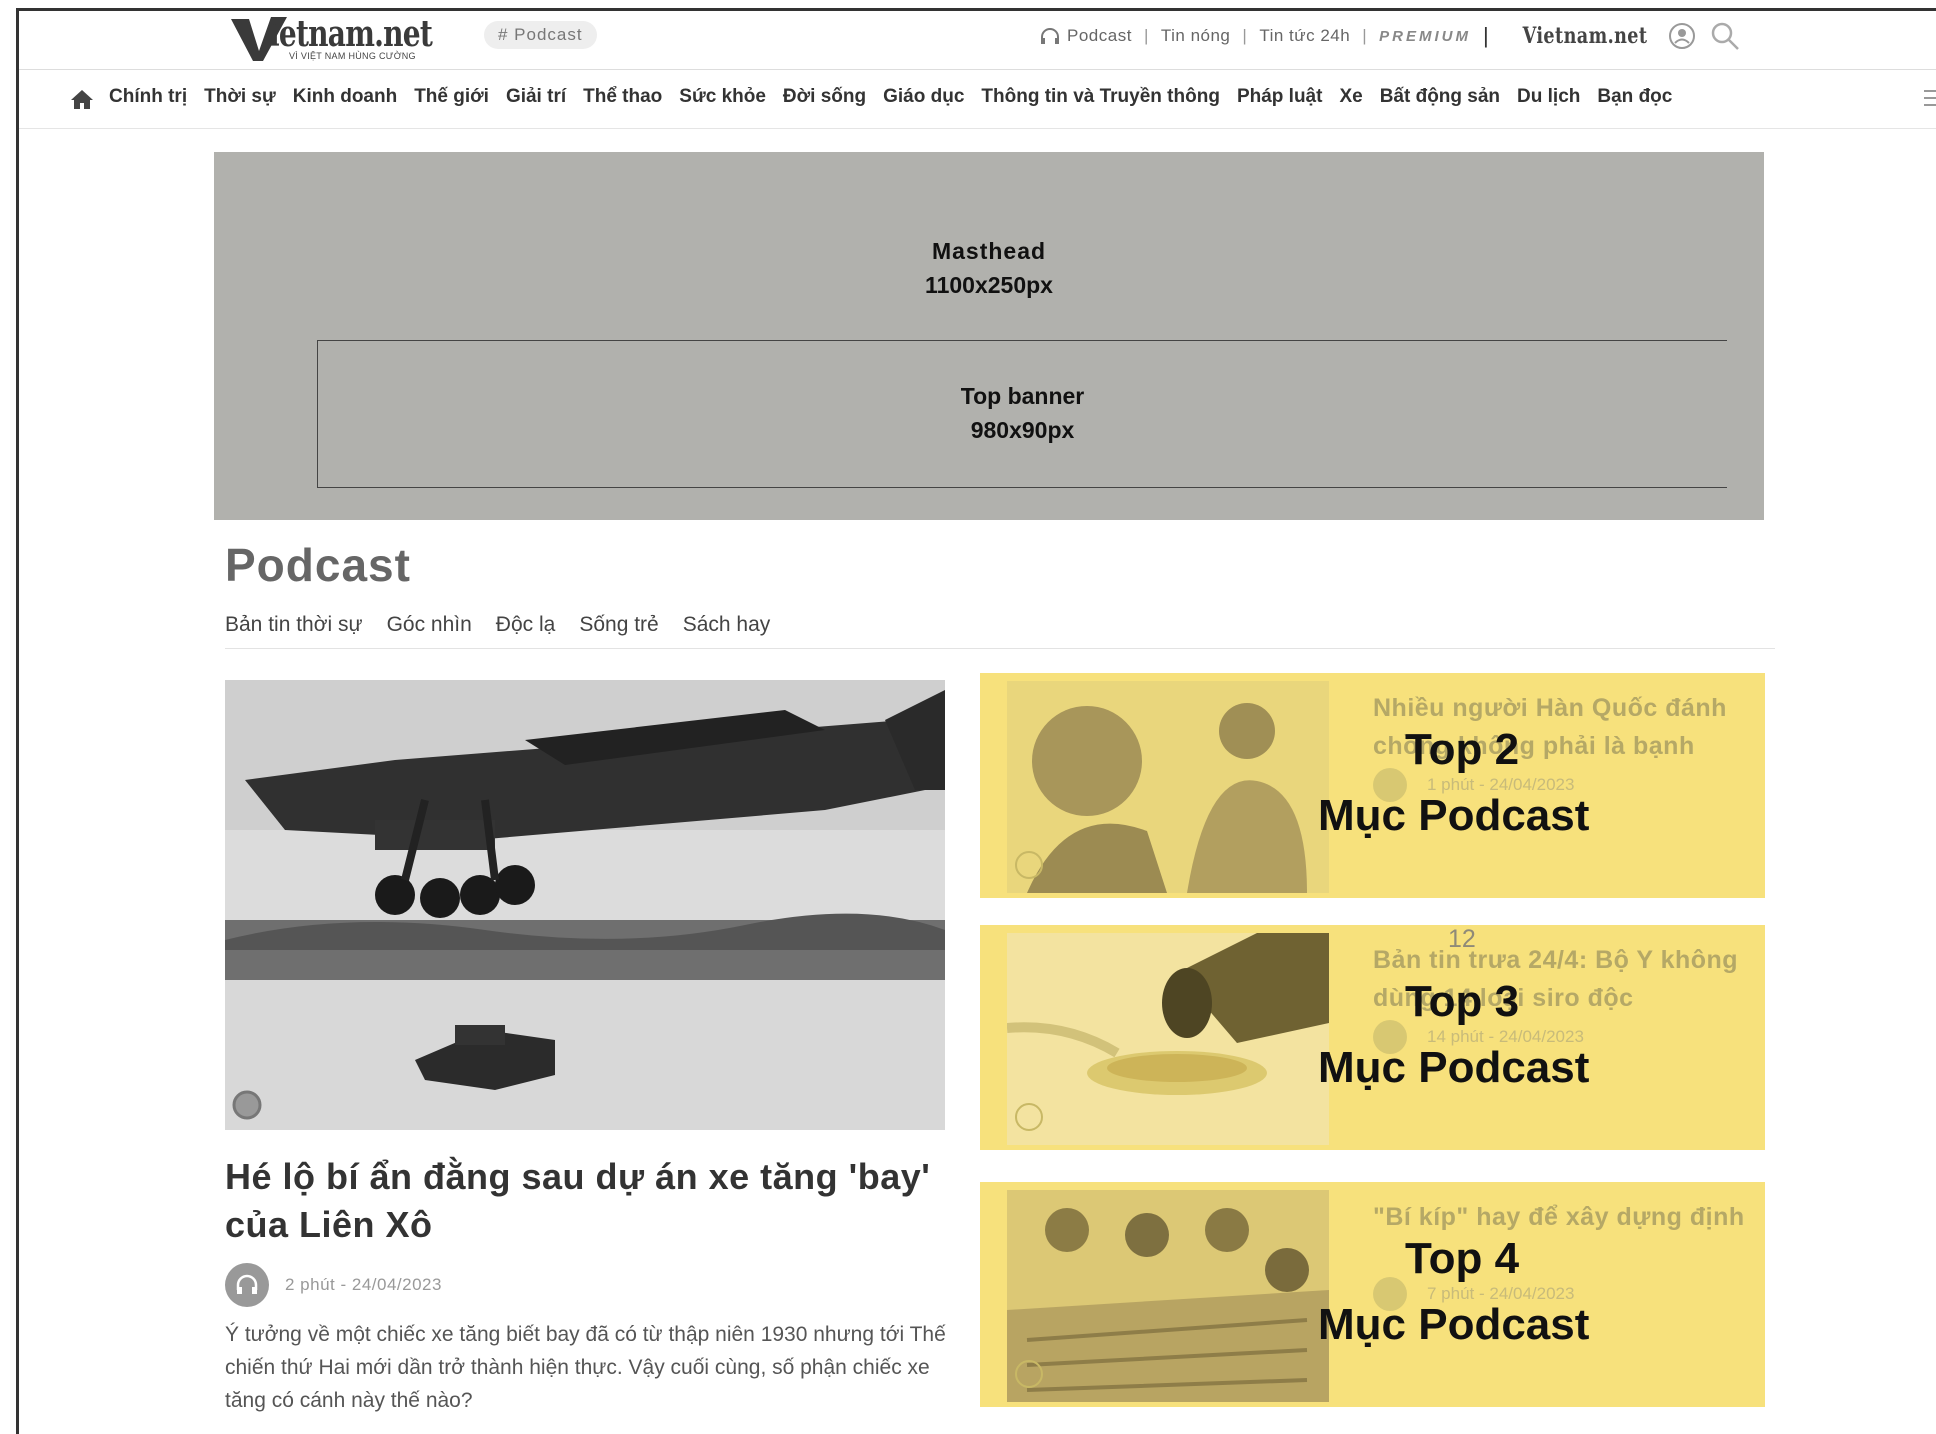 The height and width of the screenshot is (1434, 1936). I want to click on nav-item-readers: Bạn đọc, so click(1634, 97).